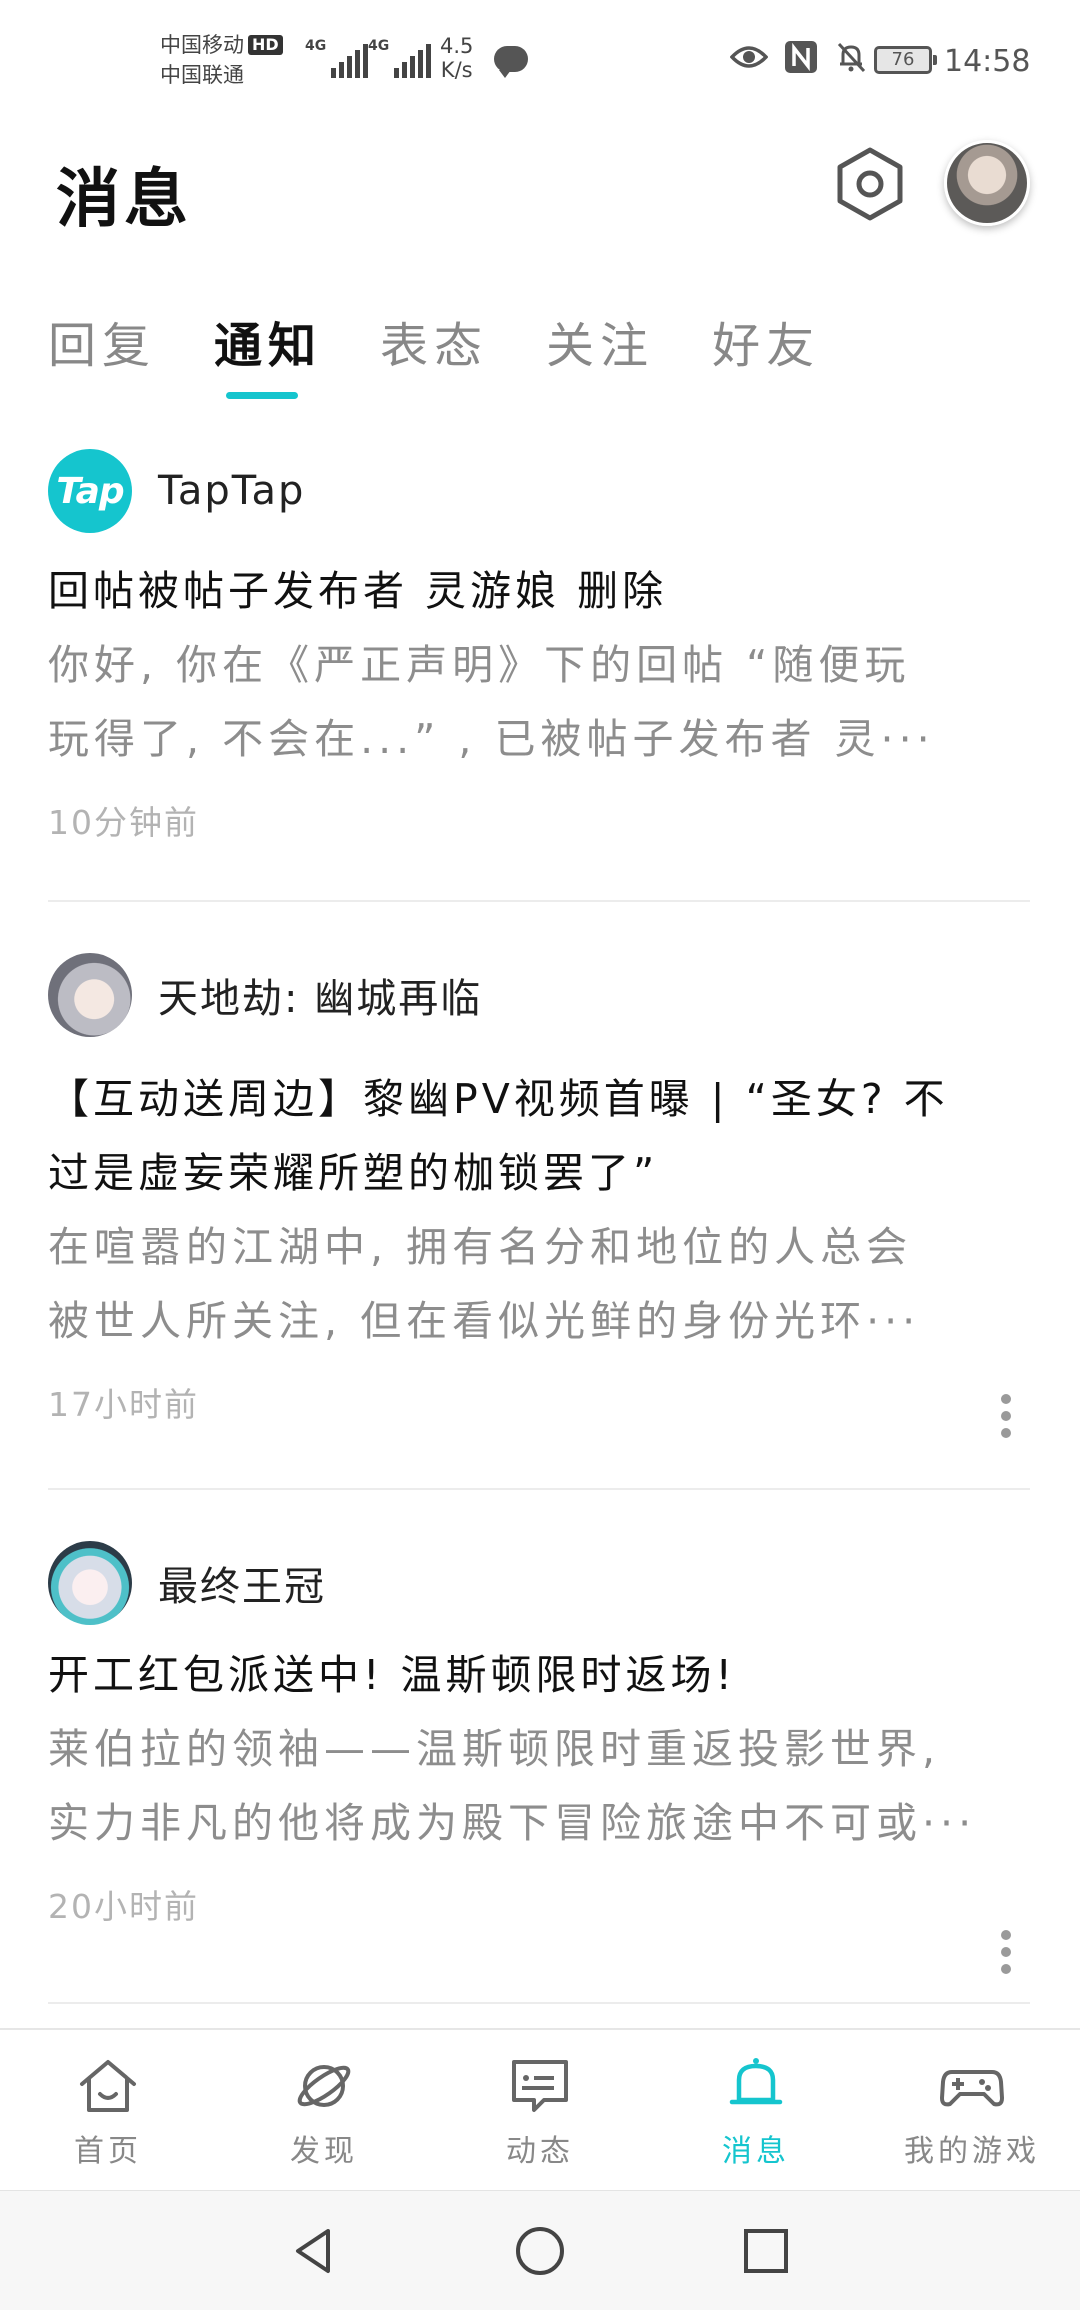 This screenshot has width=1080, height=2310. What do you see at coordinates (494, 1749) in the screenshot?
I see `notification-body-line: 莱伯拉的领袖——温斯顿限时重返投影世界,` at bounding box center [494, 1749].